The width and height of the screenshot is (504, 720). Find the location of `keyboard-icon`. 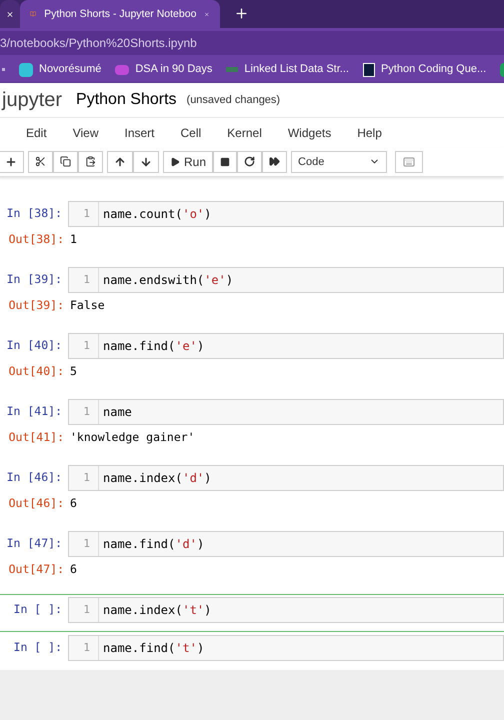

keyboard-icon is located at coordinates (409, 162).